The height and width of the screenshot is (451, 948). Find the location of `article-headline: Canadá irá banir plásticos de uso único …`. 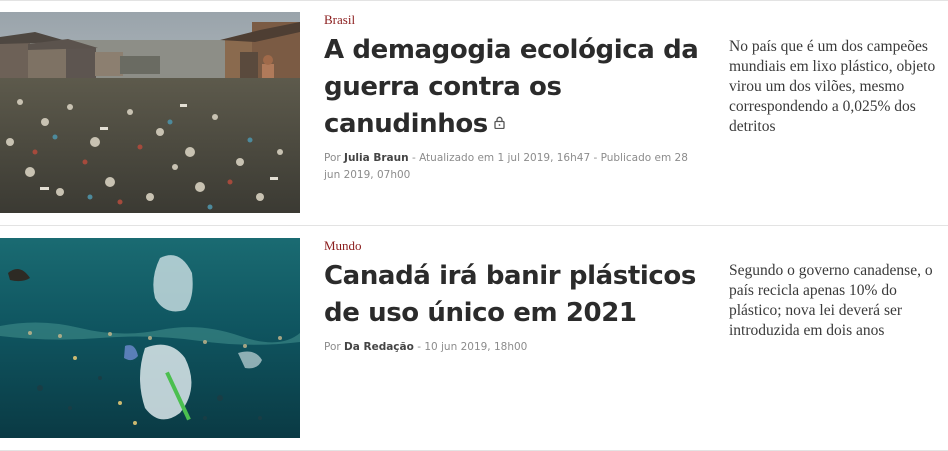

article-headline: Canadá irá banir plásticos de uso único … is located at coordinates (514, 295).